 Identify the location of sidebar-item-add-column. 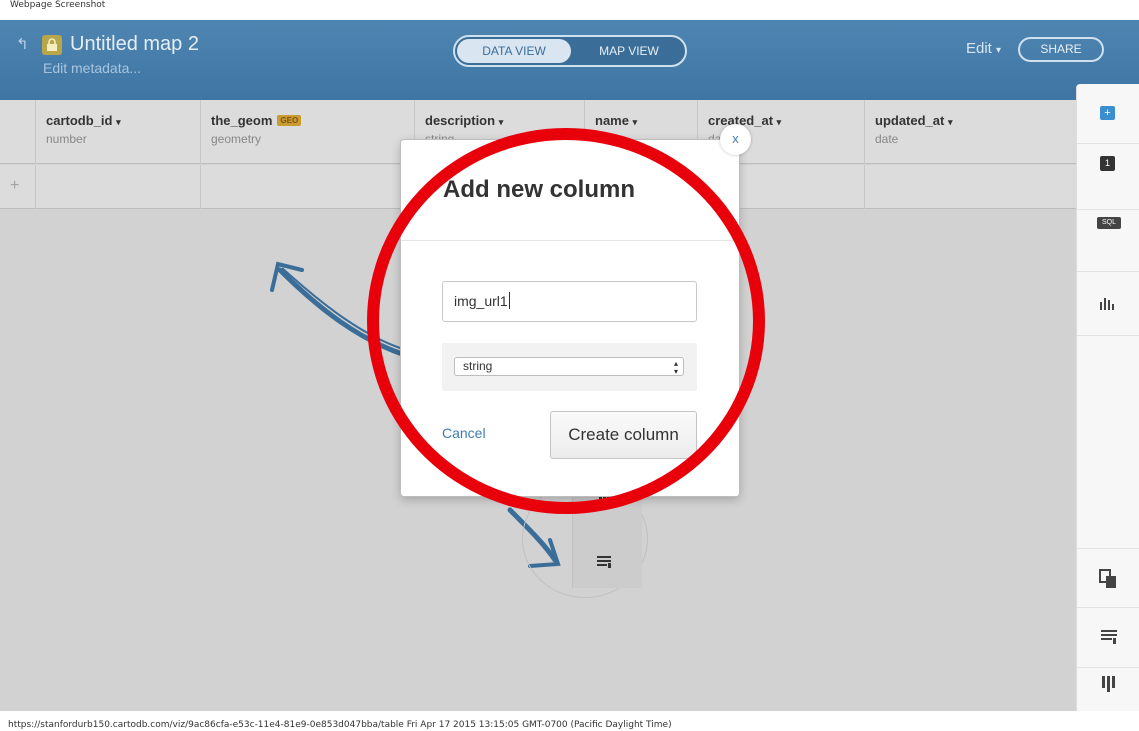
(1108, 689).